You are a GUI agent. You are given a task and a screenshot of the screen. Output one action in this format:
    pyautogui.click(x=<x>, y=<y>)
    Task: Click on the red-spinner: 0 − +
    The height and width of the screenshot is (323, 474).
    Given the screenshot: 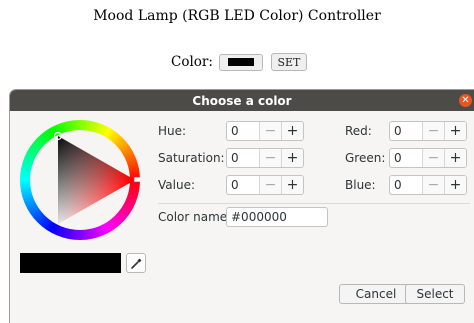 What is the action you would take?
    pyautogui.click(x=428, y=131)
    